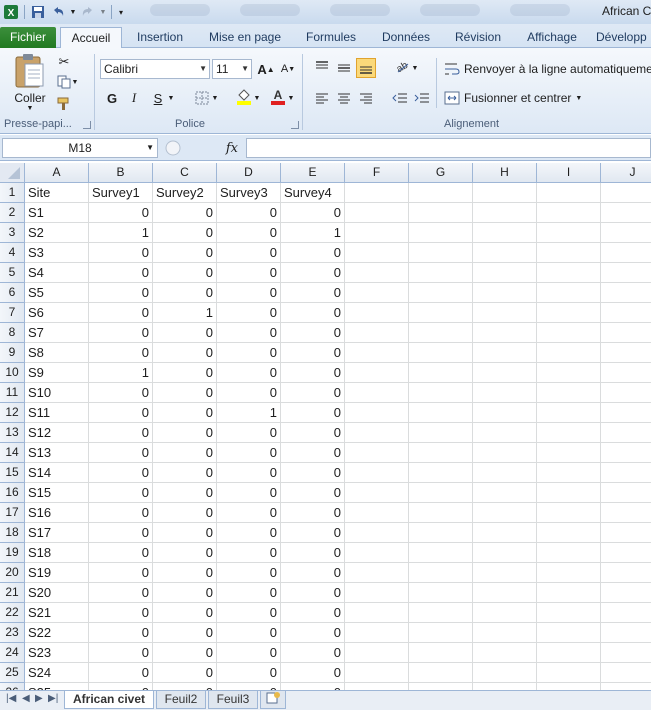 Image resolution: width=651 pixels, height=710 pixels. Describe the element at coordinates (245, 69) in the screenshot. I see `font-size-dropdown-icon: ▼` at that location.